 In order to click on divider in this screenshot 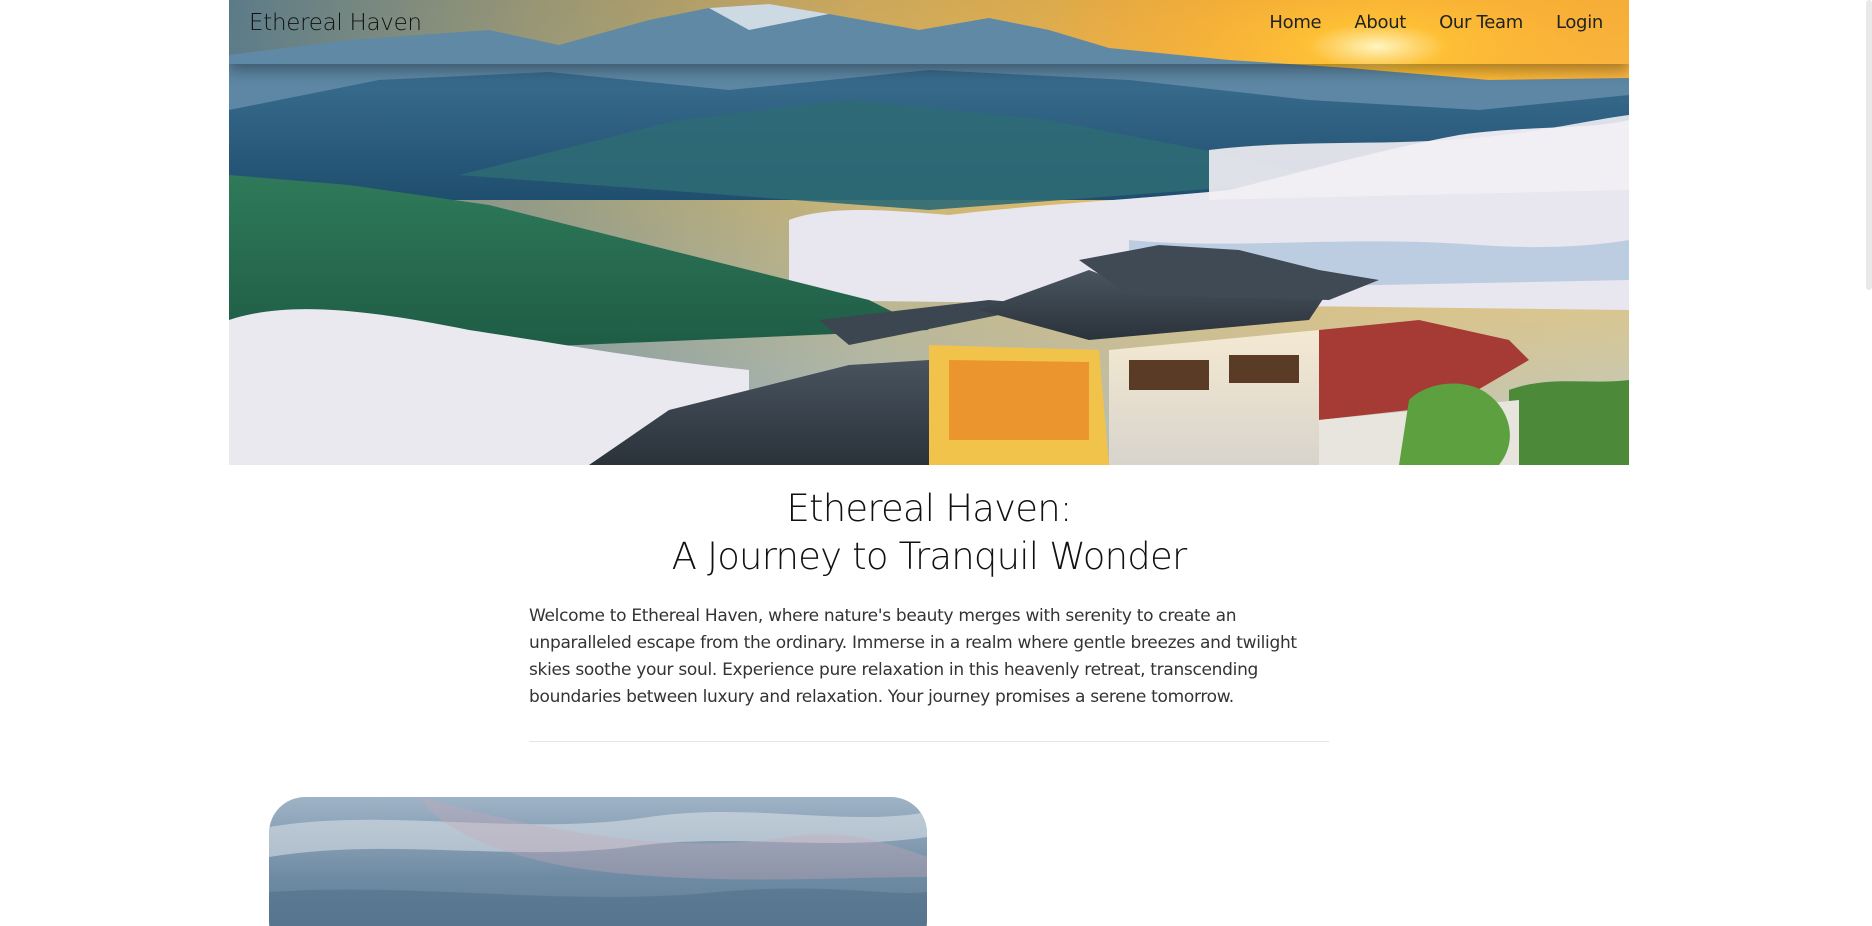, I will do `click(929, 741)`.